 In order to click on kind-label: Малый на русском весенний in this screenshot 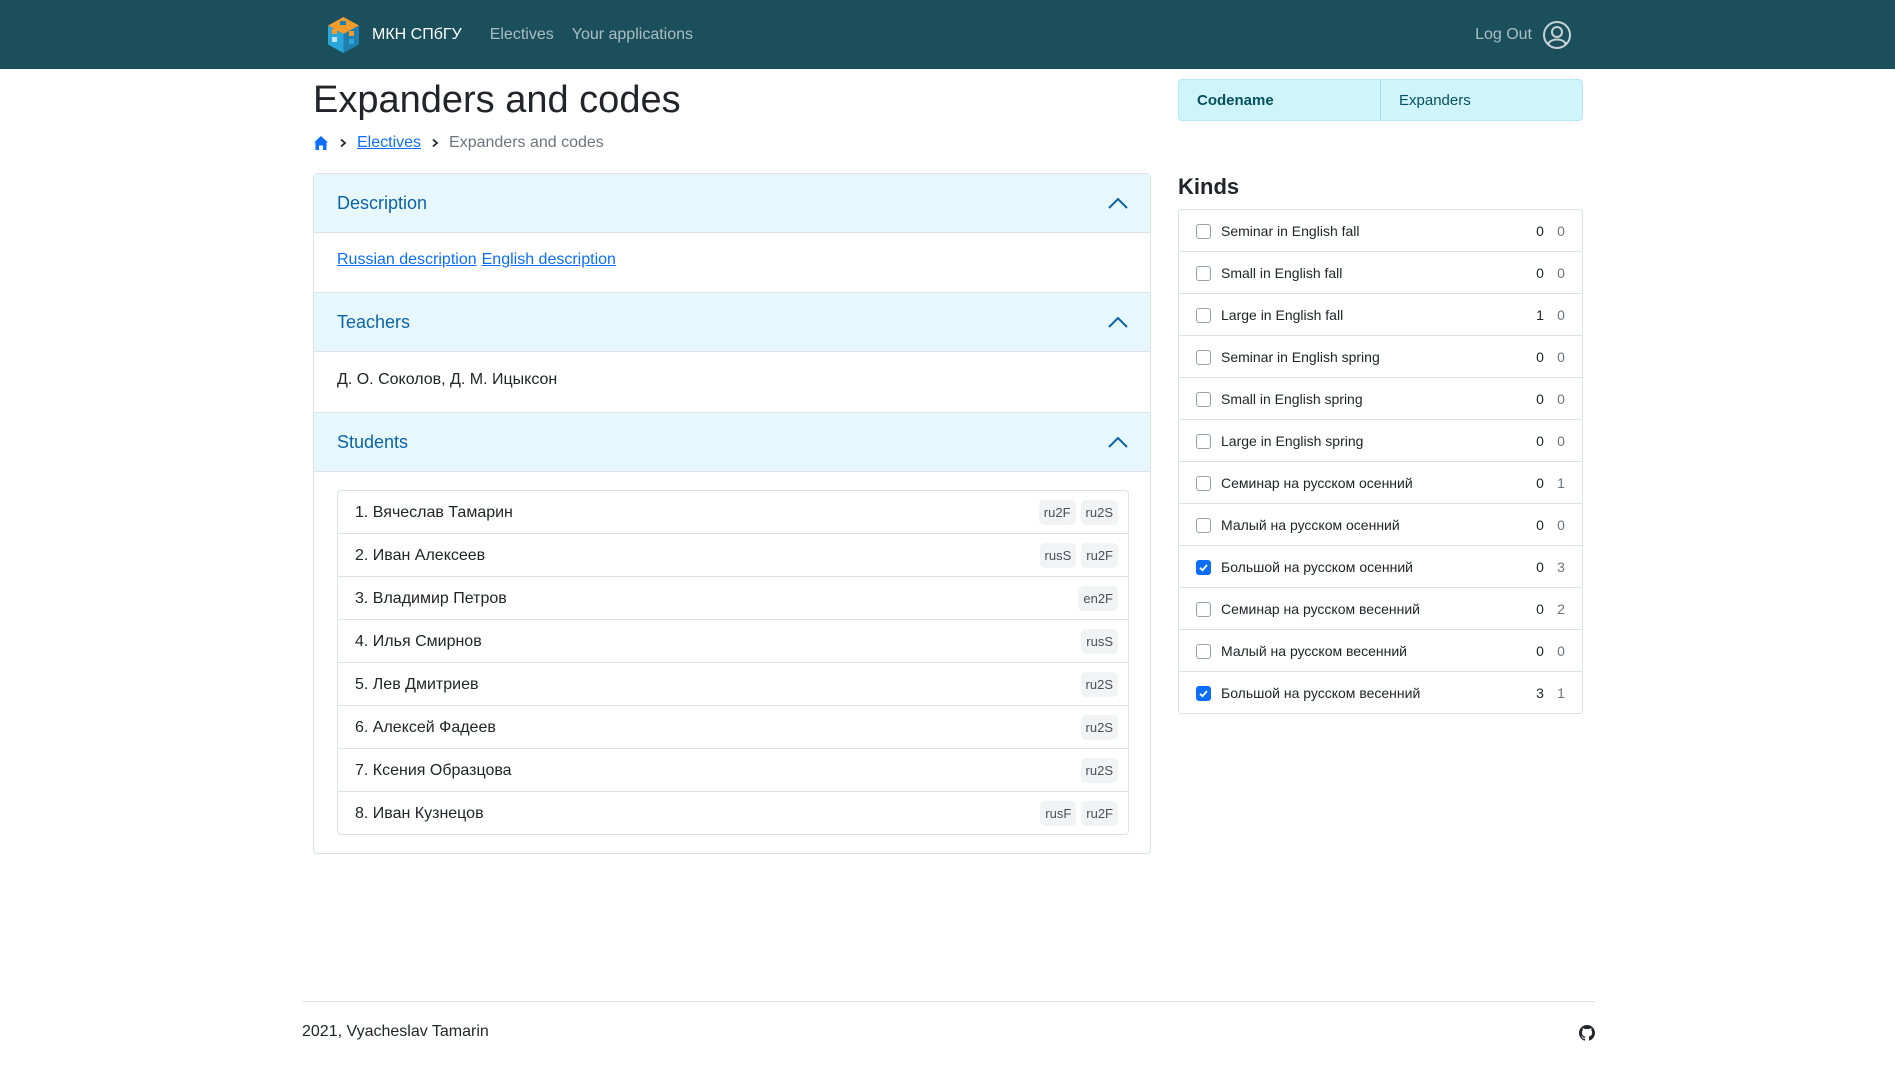, I will do `click(1314, 651)`.